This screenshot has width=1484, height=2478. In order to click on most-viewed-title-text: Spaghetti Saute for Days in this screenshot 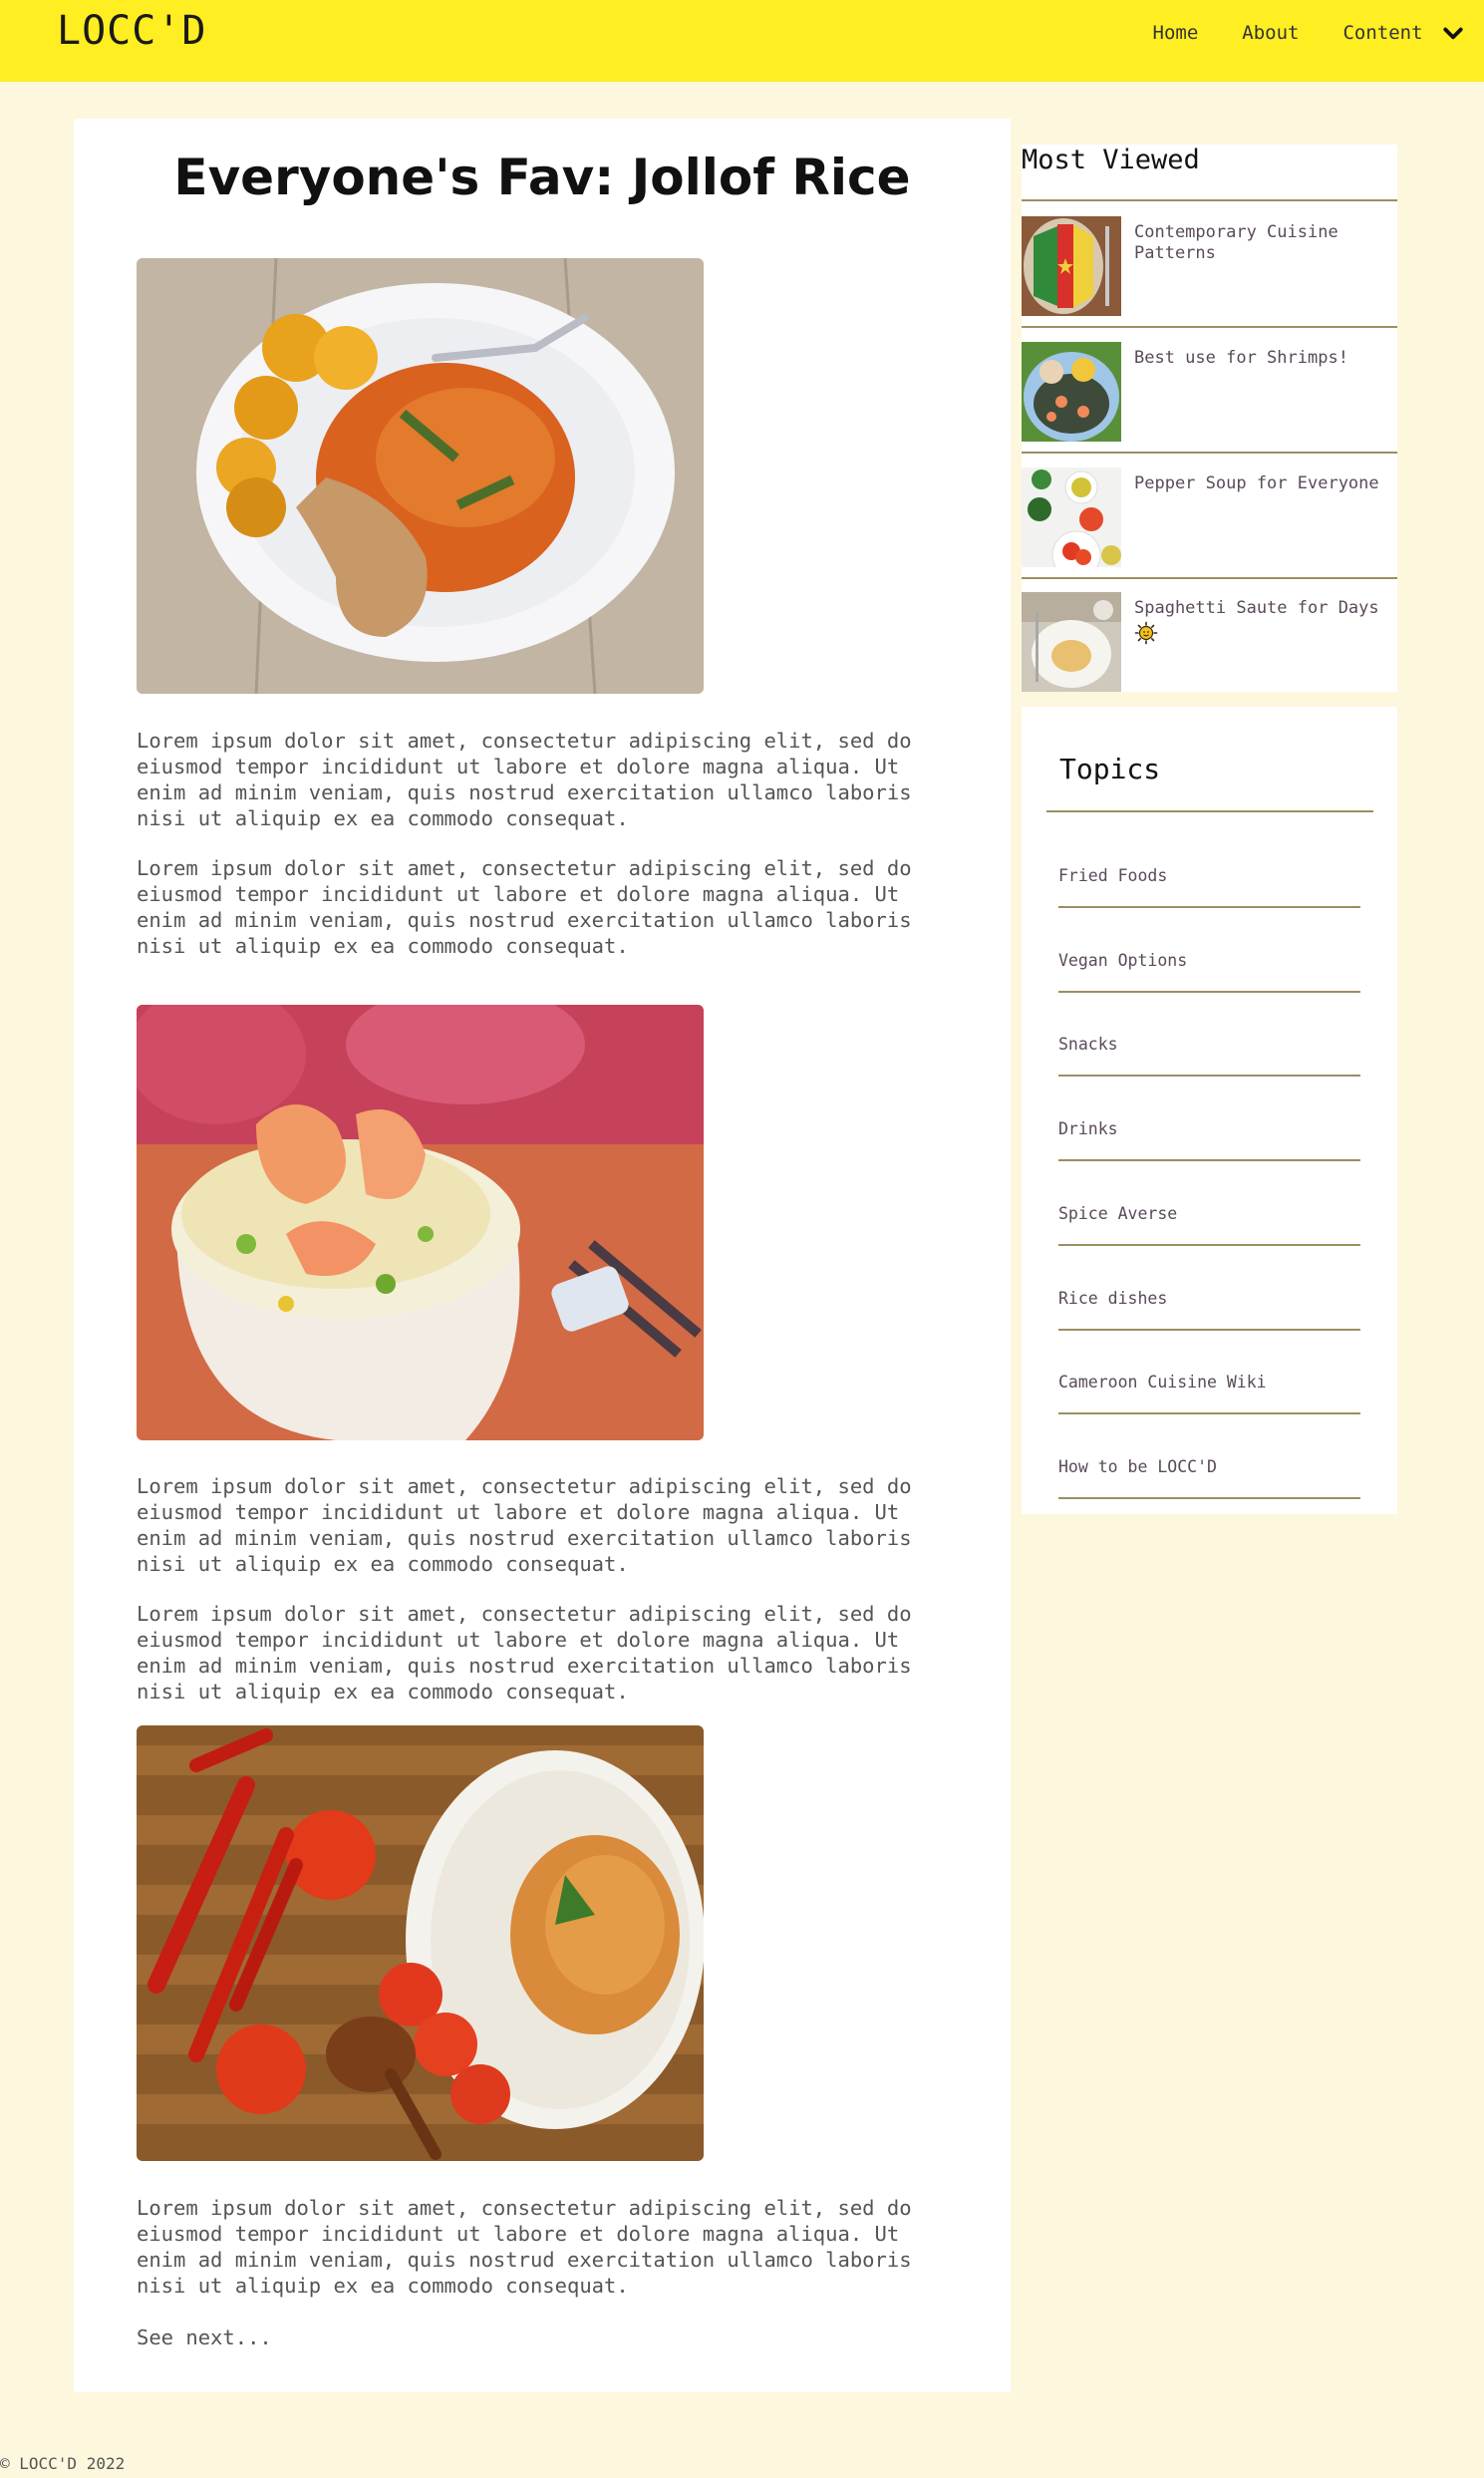, I will do `click(1256, 608)`.